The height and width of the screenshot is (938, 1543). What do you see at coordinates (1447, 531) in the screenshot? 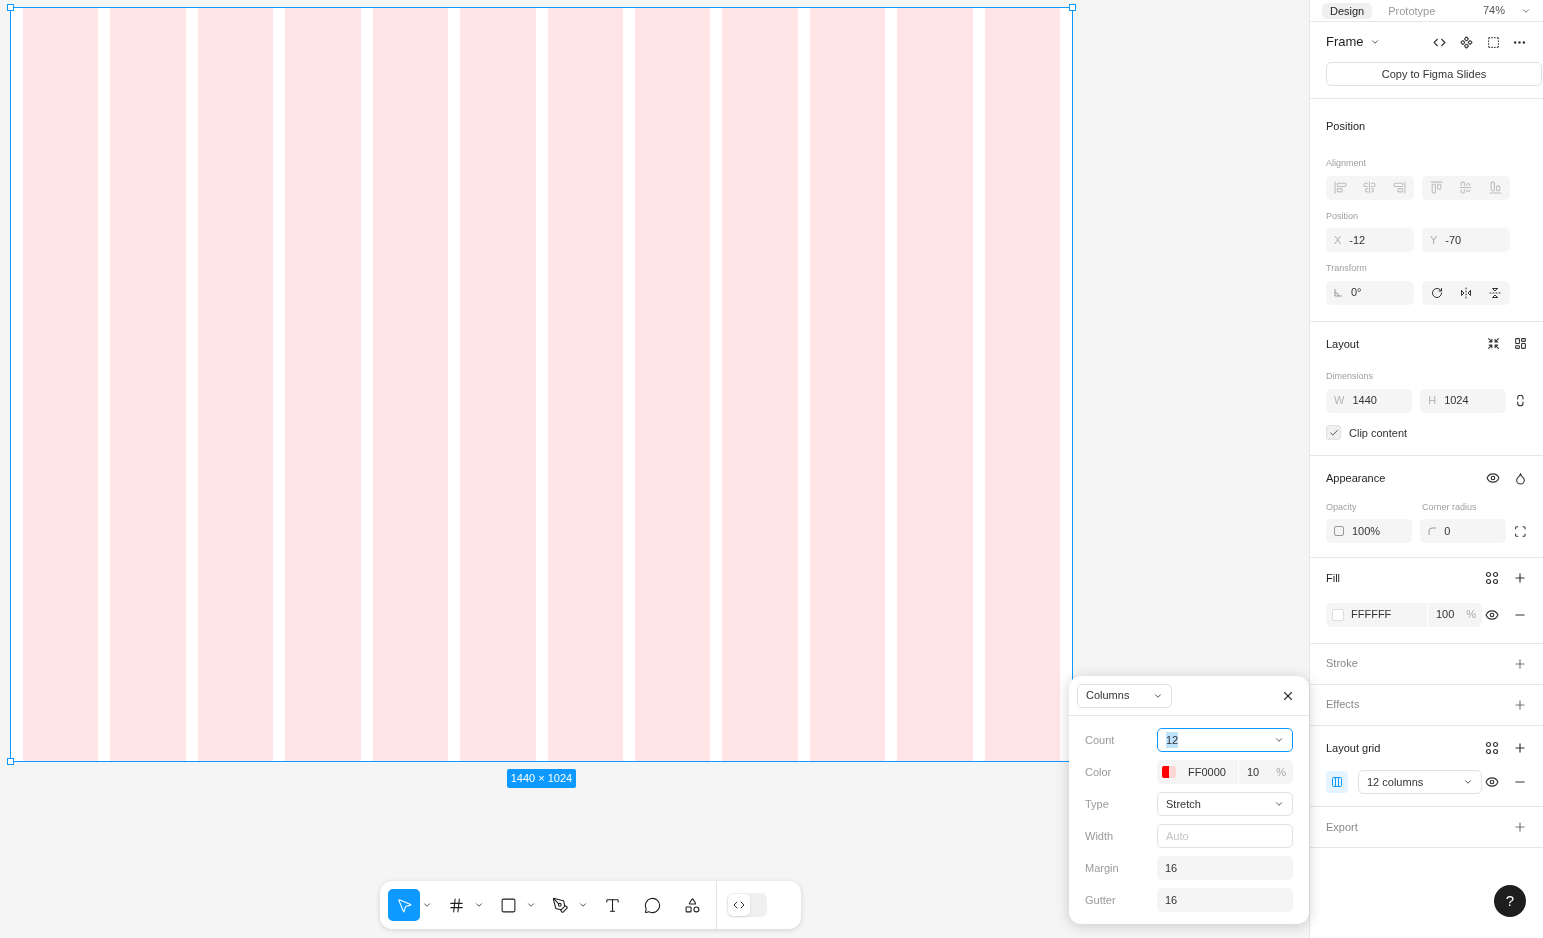
I see `field-value: 0` at bounding box center [1447, 531].